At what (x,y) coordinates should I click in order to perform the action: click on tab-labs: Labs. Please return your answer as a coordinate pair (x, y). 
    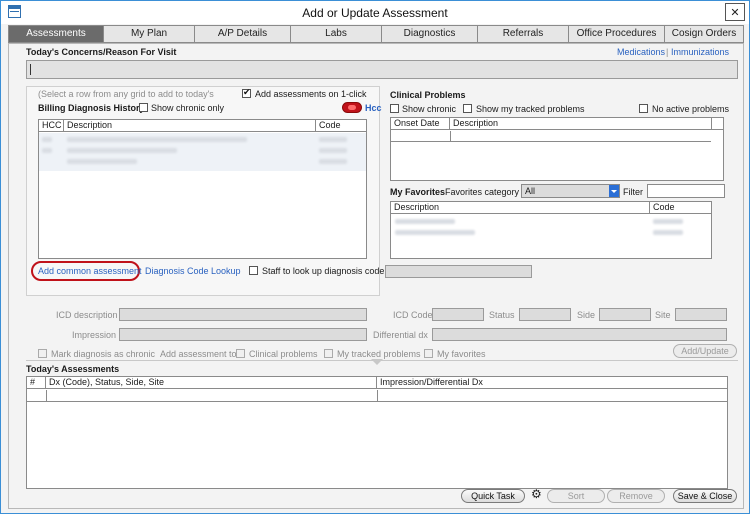
    Looking at the image, I should click on (336, 34).